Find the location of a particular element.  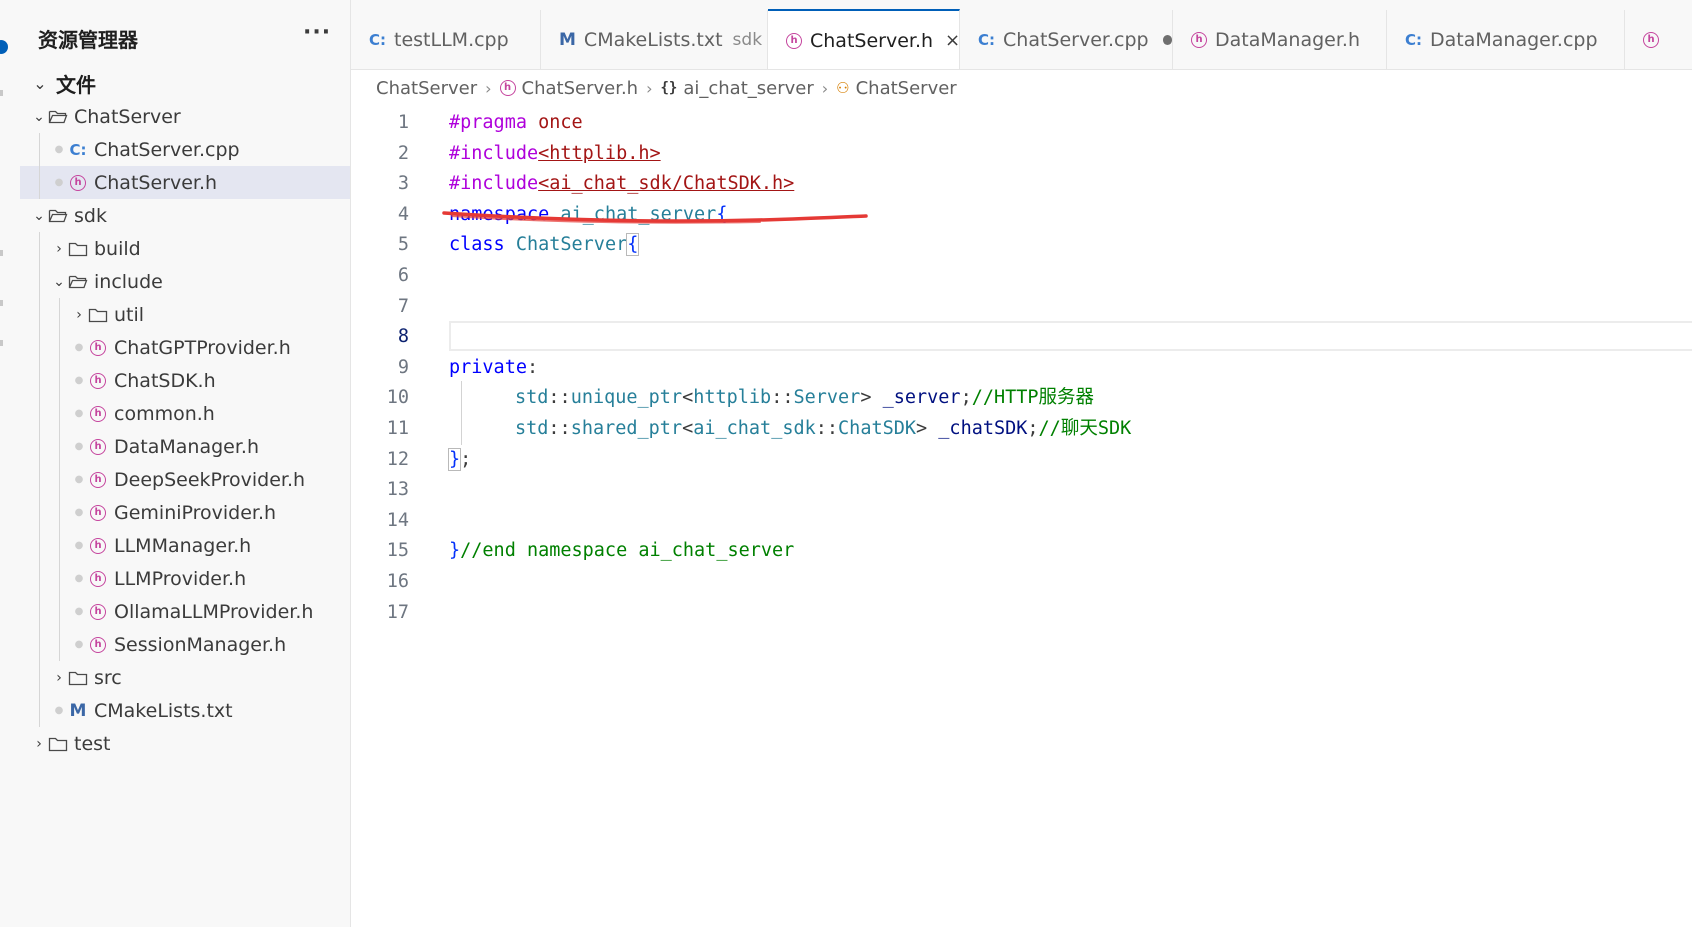

line-number: 14 is located at coordinates (397, 520).